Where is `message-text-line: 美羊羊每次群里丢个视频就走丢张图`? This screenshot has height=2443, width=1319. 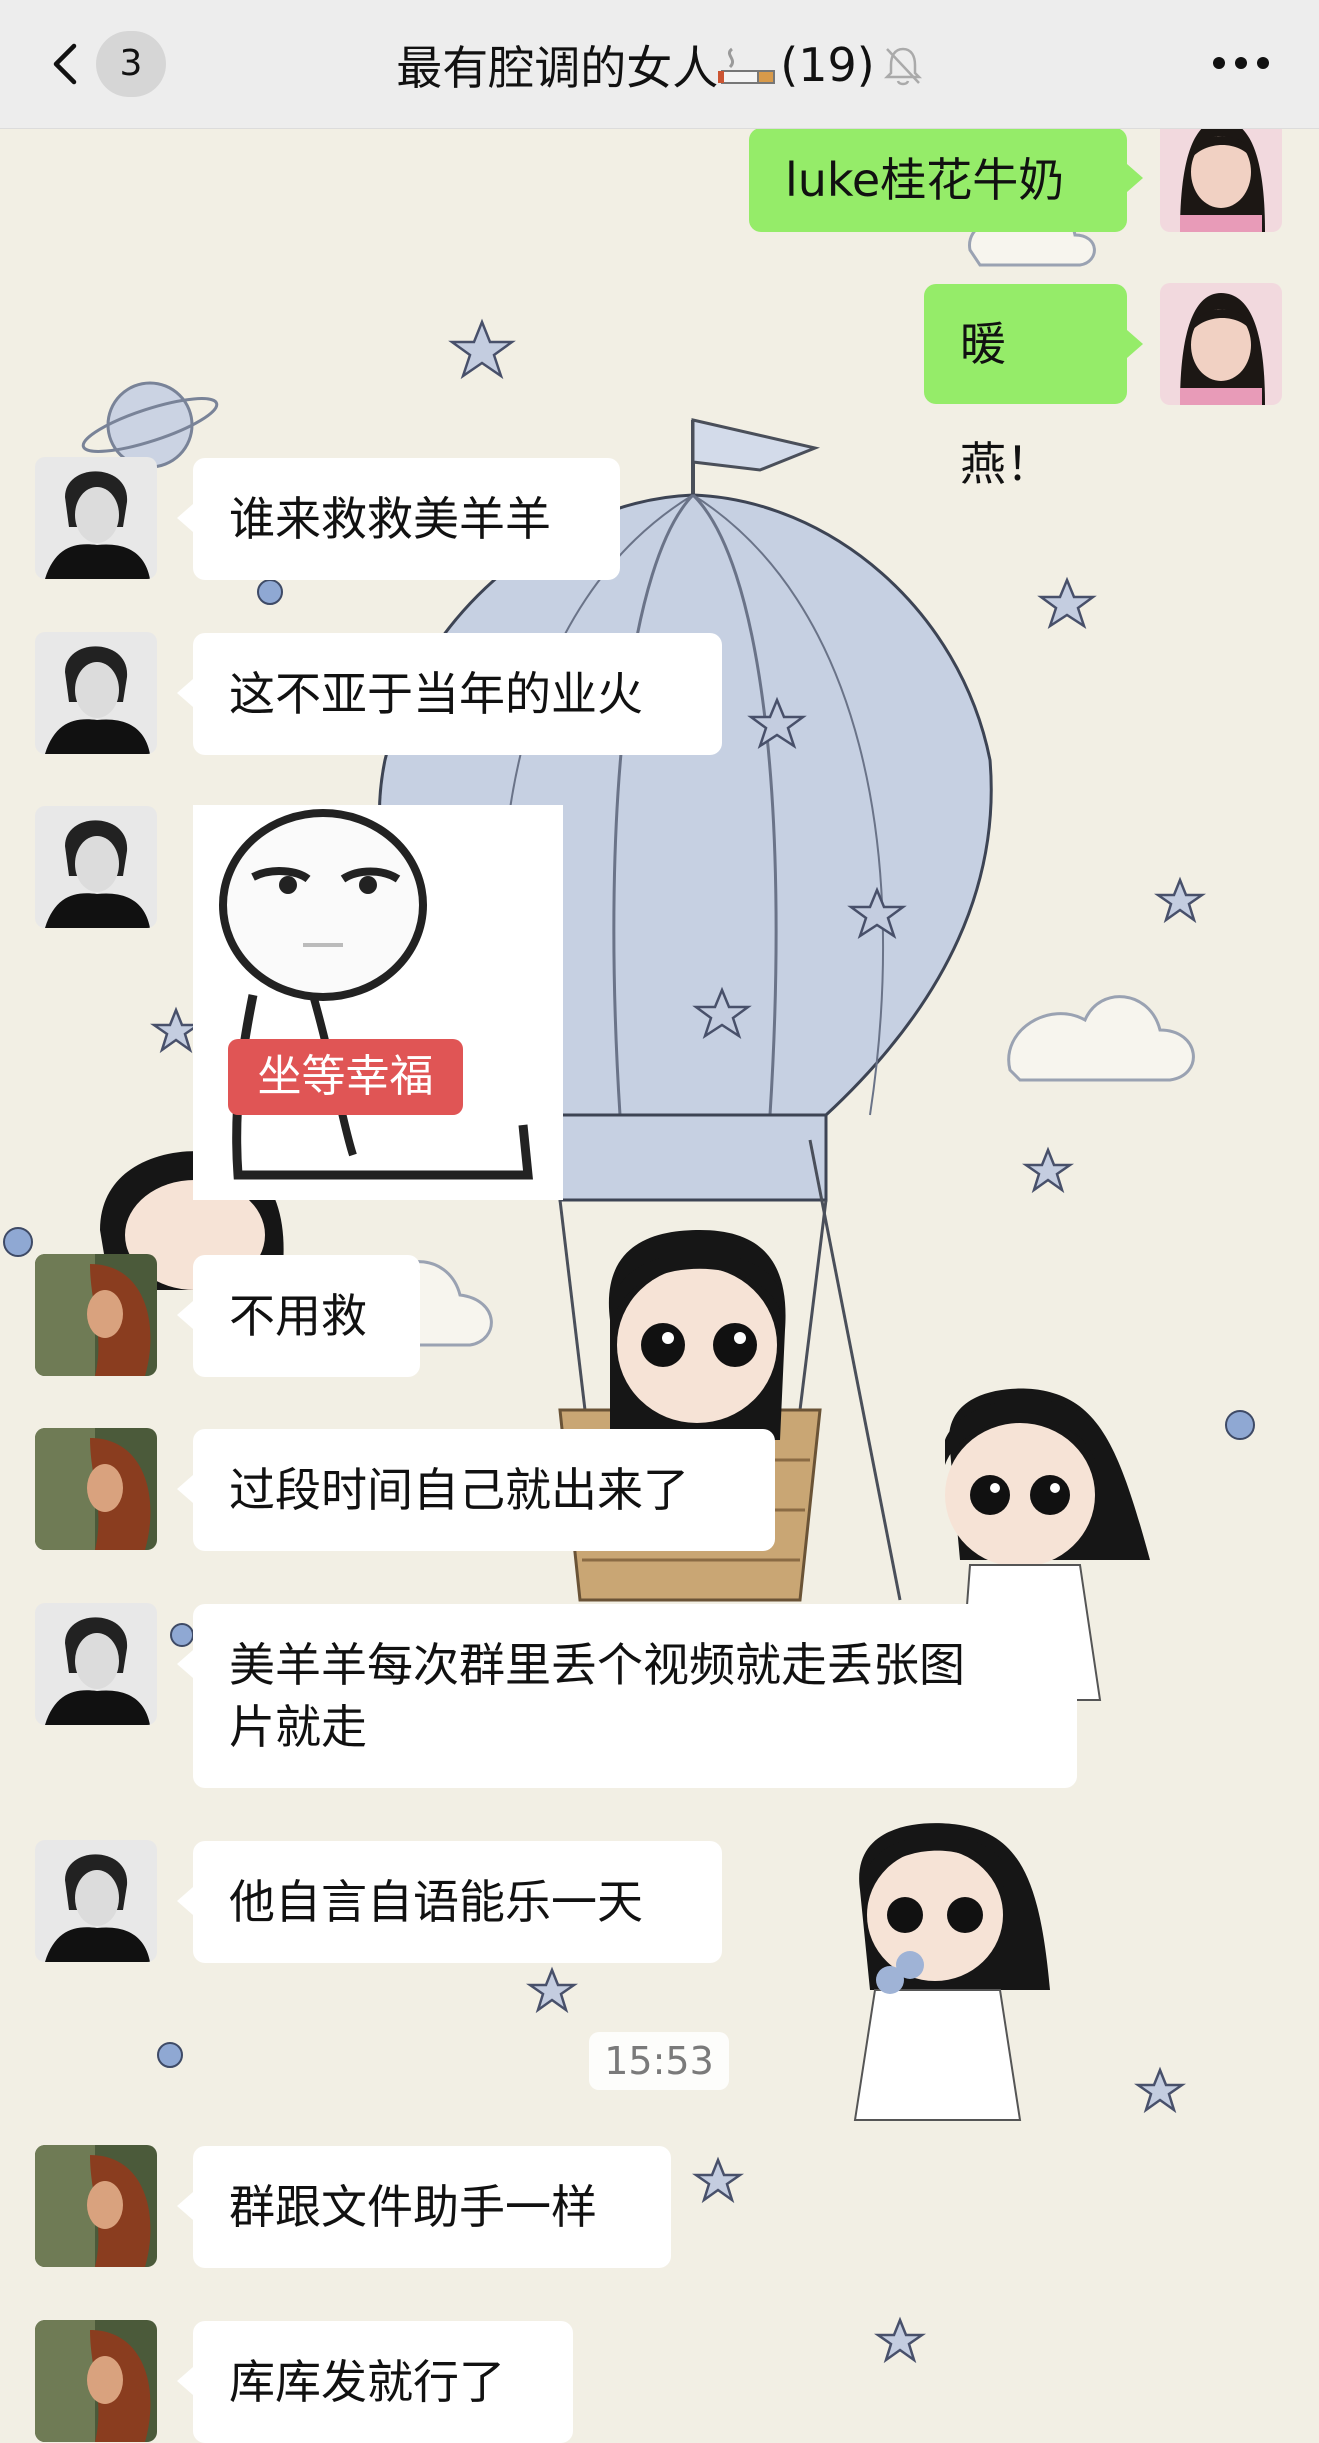 message-text-line: 美羊羊每次群里丢个视频就走丢张图 is located at coordinates (597, 1665).